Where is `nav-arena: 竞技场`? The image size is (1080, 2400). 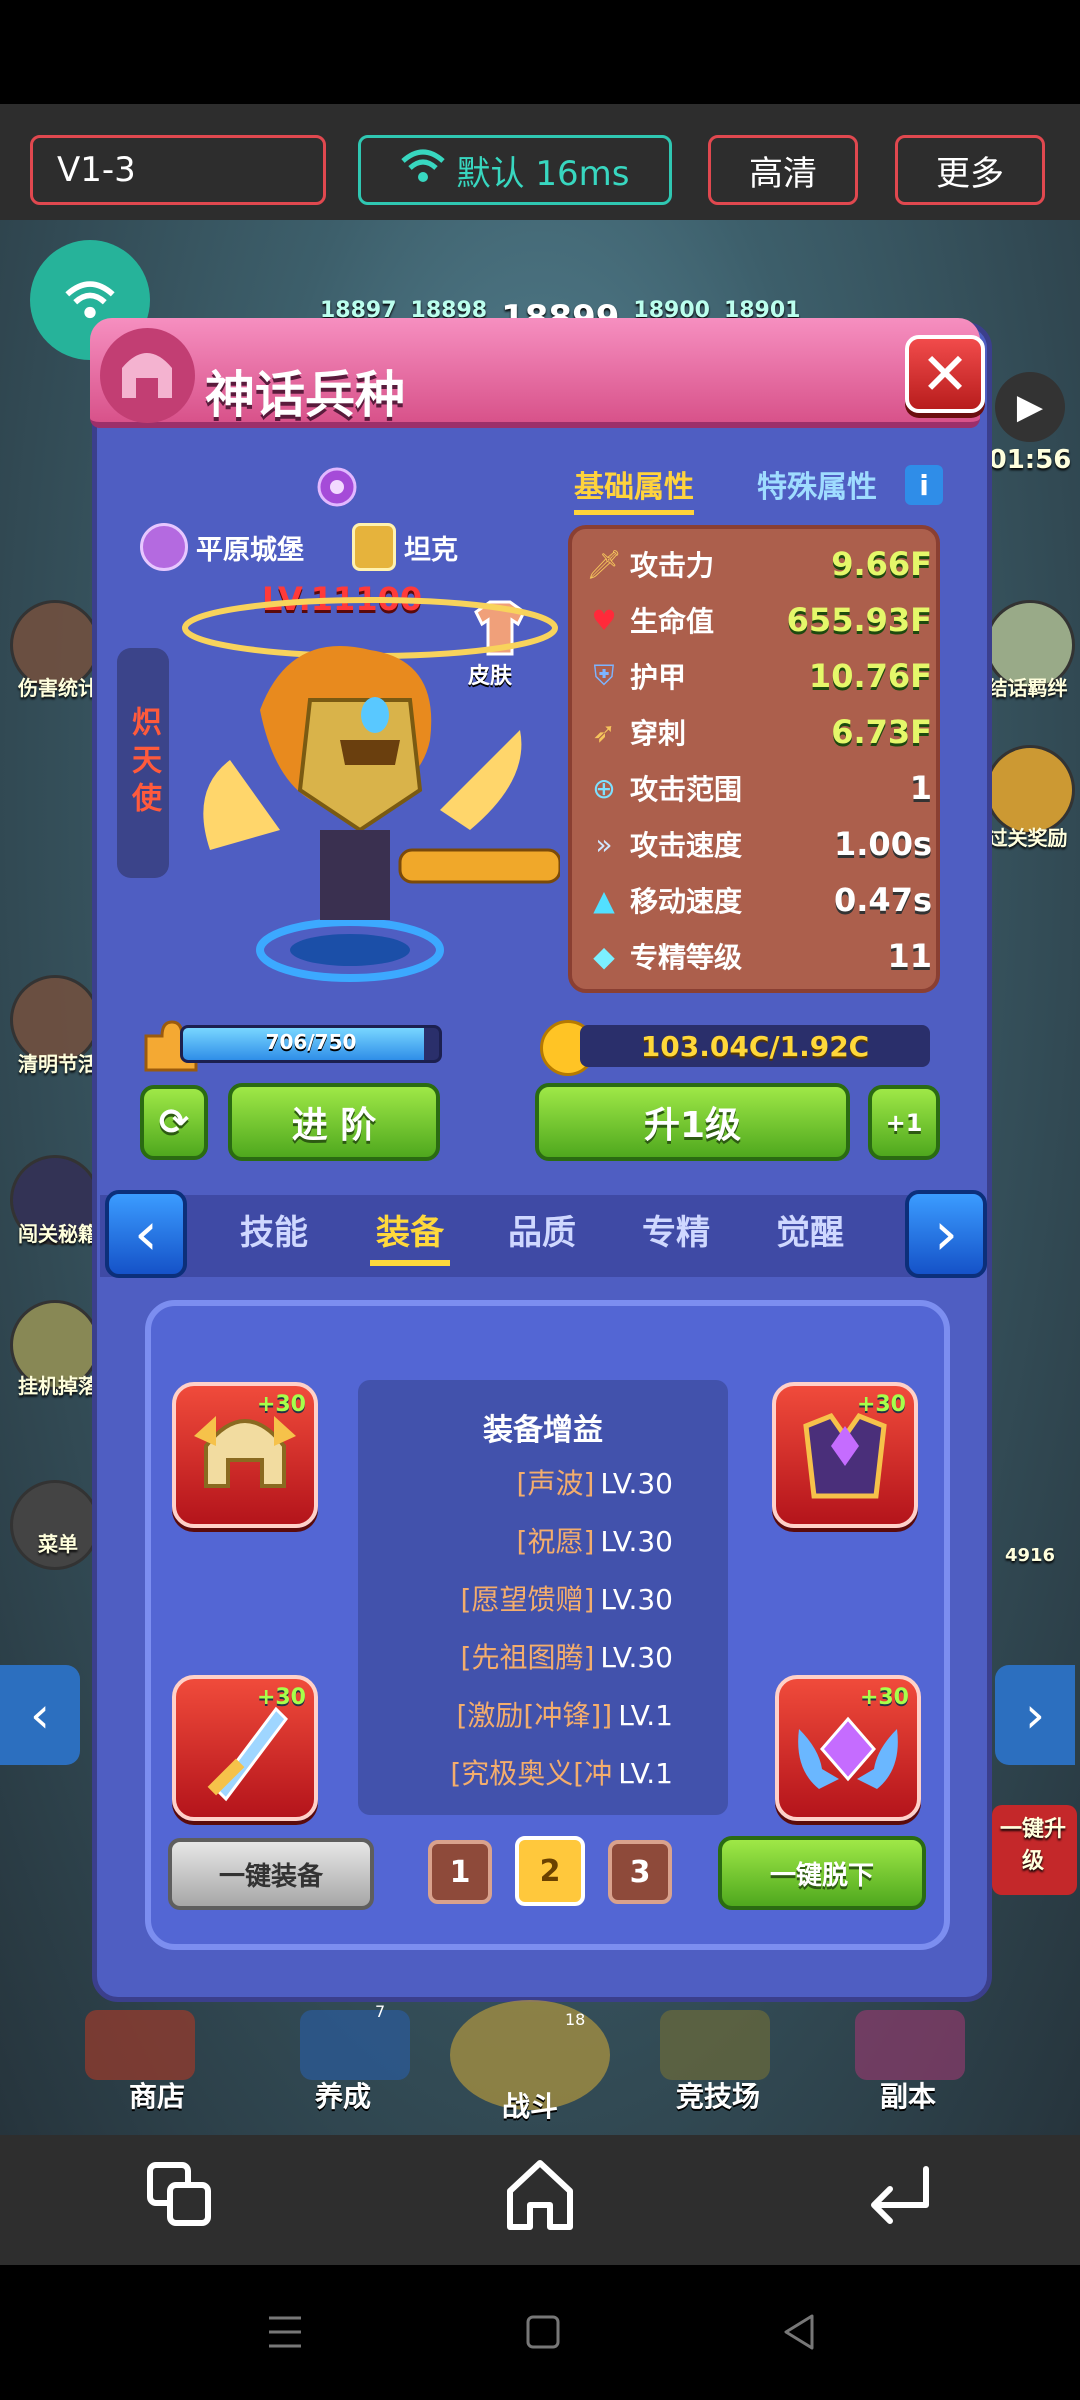
nav-arena: 竞技场 is located at coordinates (718, 2095).